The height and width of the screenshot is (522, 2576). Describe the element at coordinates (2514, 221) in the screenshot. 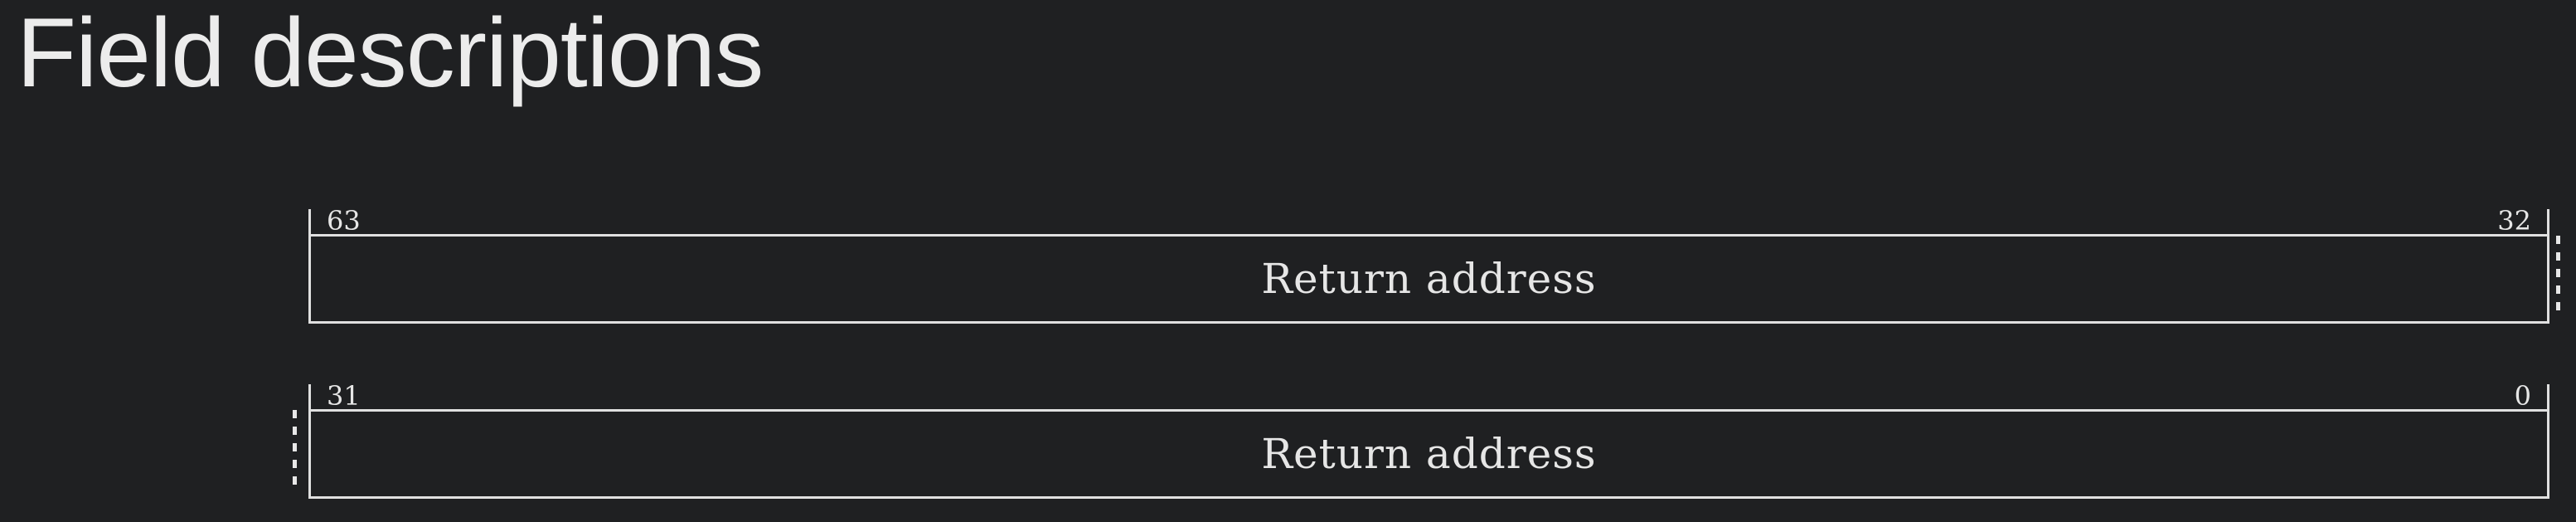

I see `bit-number-lsb: 32` at that location.